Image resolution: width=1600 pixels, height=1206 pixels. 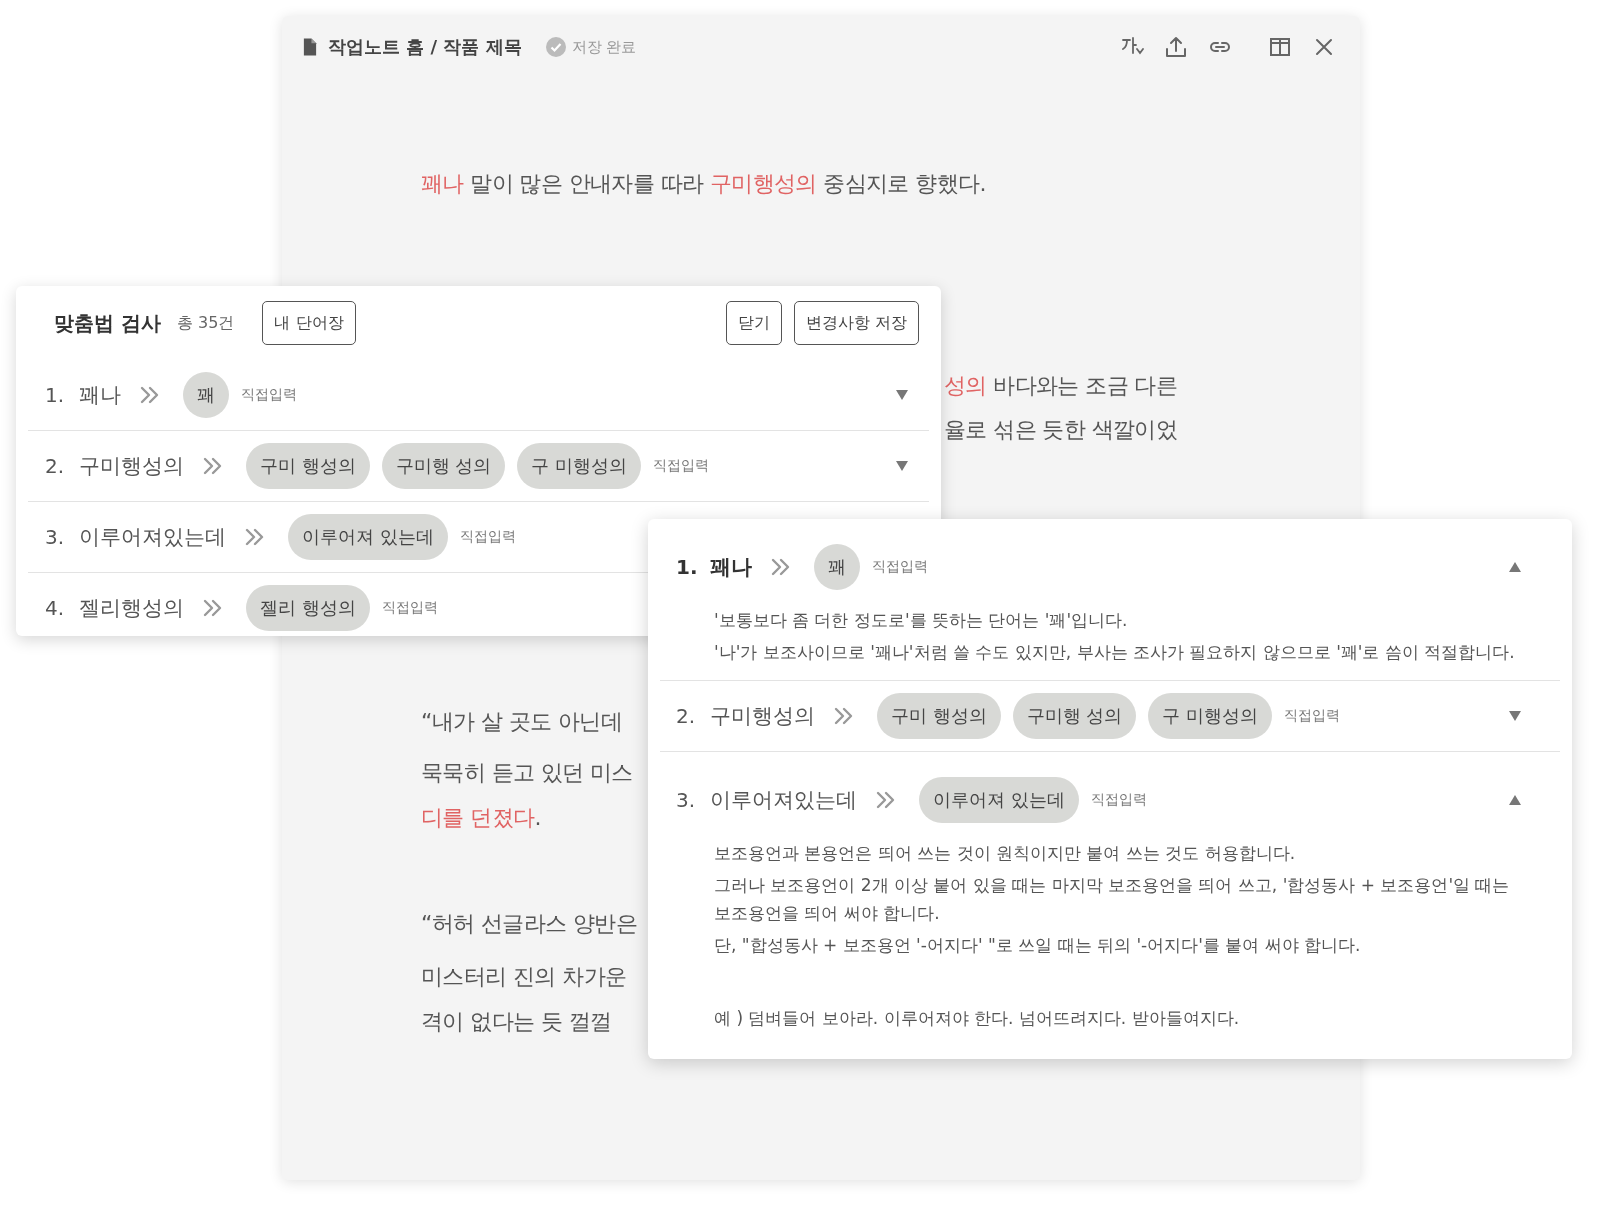 I want to click on document-text-line: 꽤나 말이 많은 안내자를 따라 구미행성의 중심지로 향했다., so click(x=703, y=184).